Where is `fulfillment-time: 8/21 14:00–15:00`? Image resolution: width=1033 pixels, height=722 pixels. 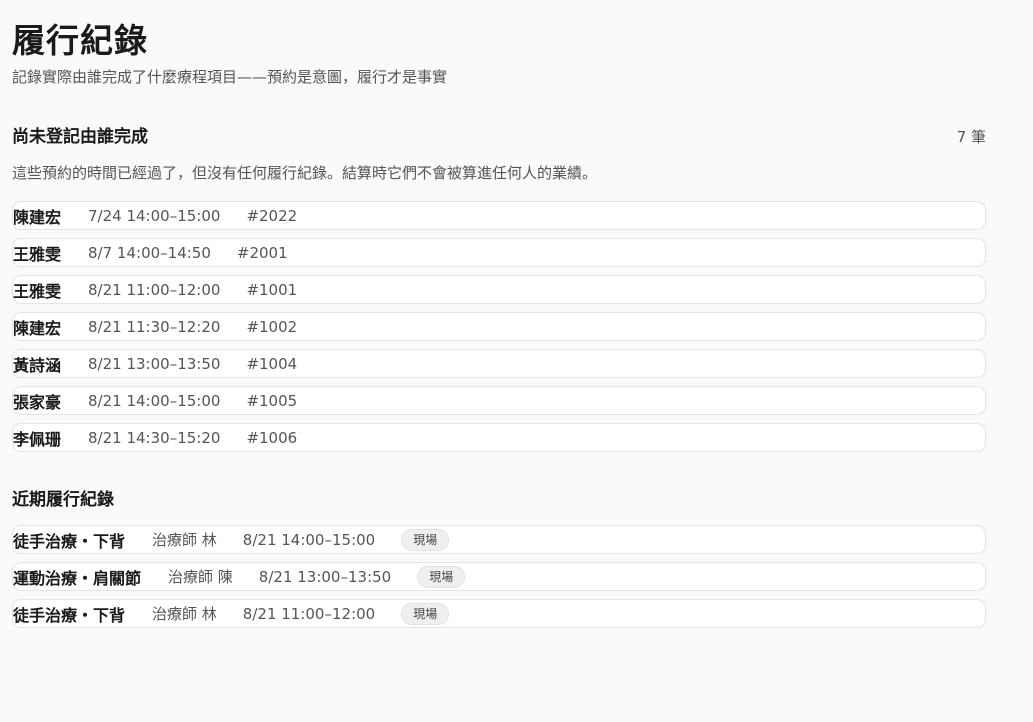 fulfillment-time: 8/21 14:00–15:00 is located at coordinates (309, 539).